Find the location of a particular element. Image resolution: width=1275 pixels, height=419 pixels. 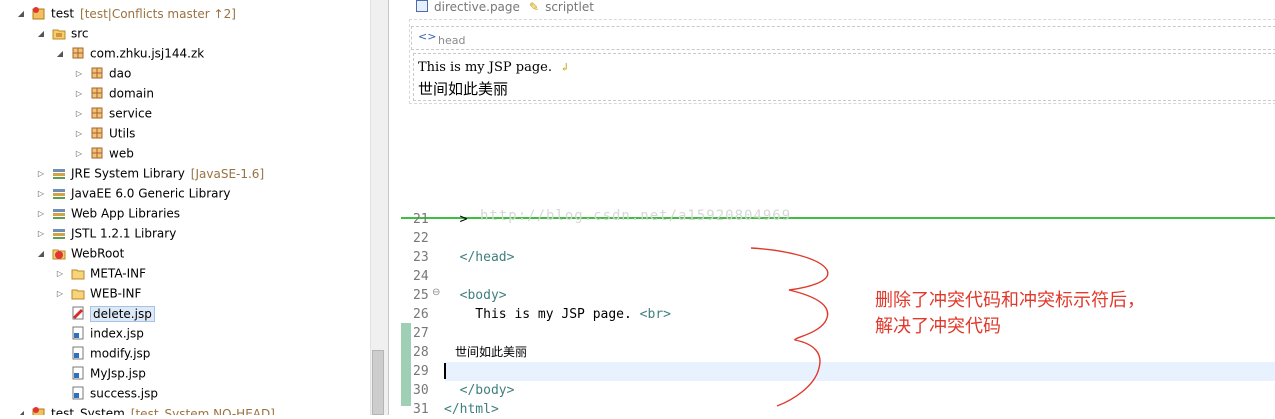

tree-item-modify-jsp: modify.jsp is located at coordinates (102, 353).